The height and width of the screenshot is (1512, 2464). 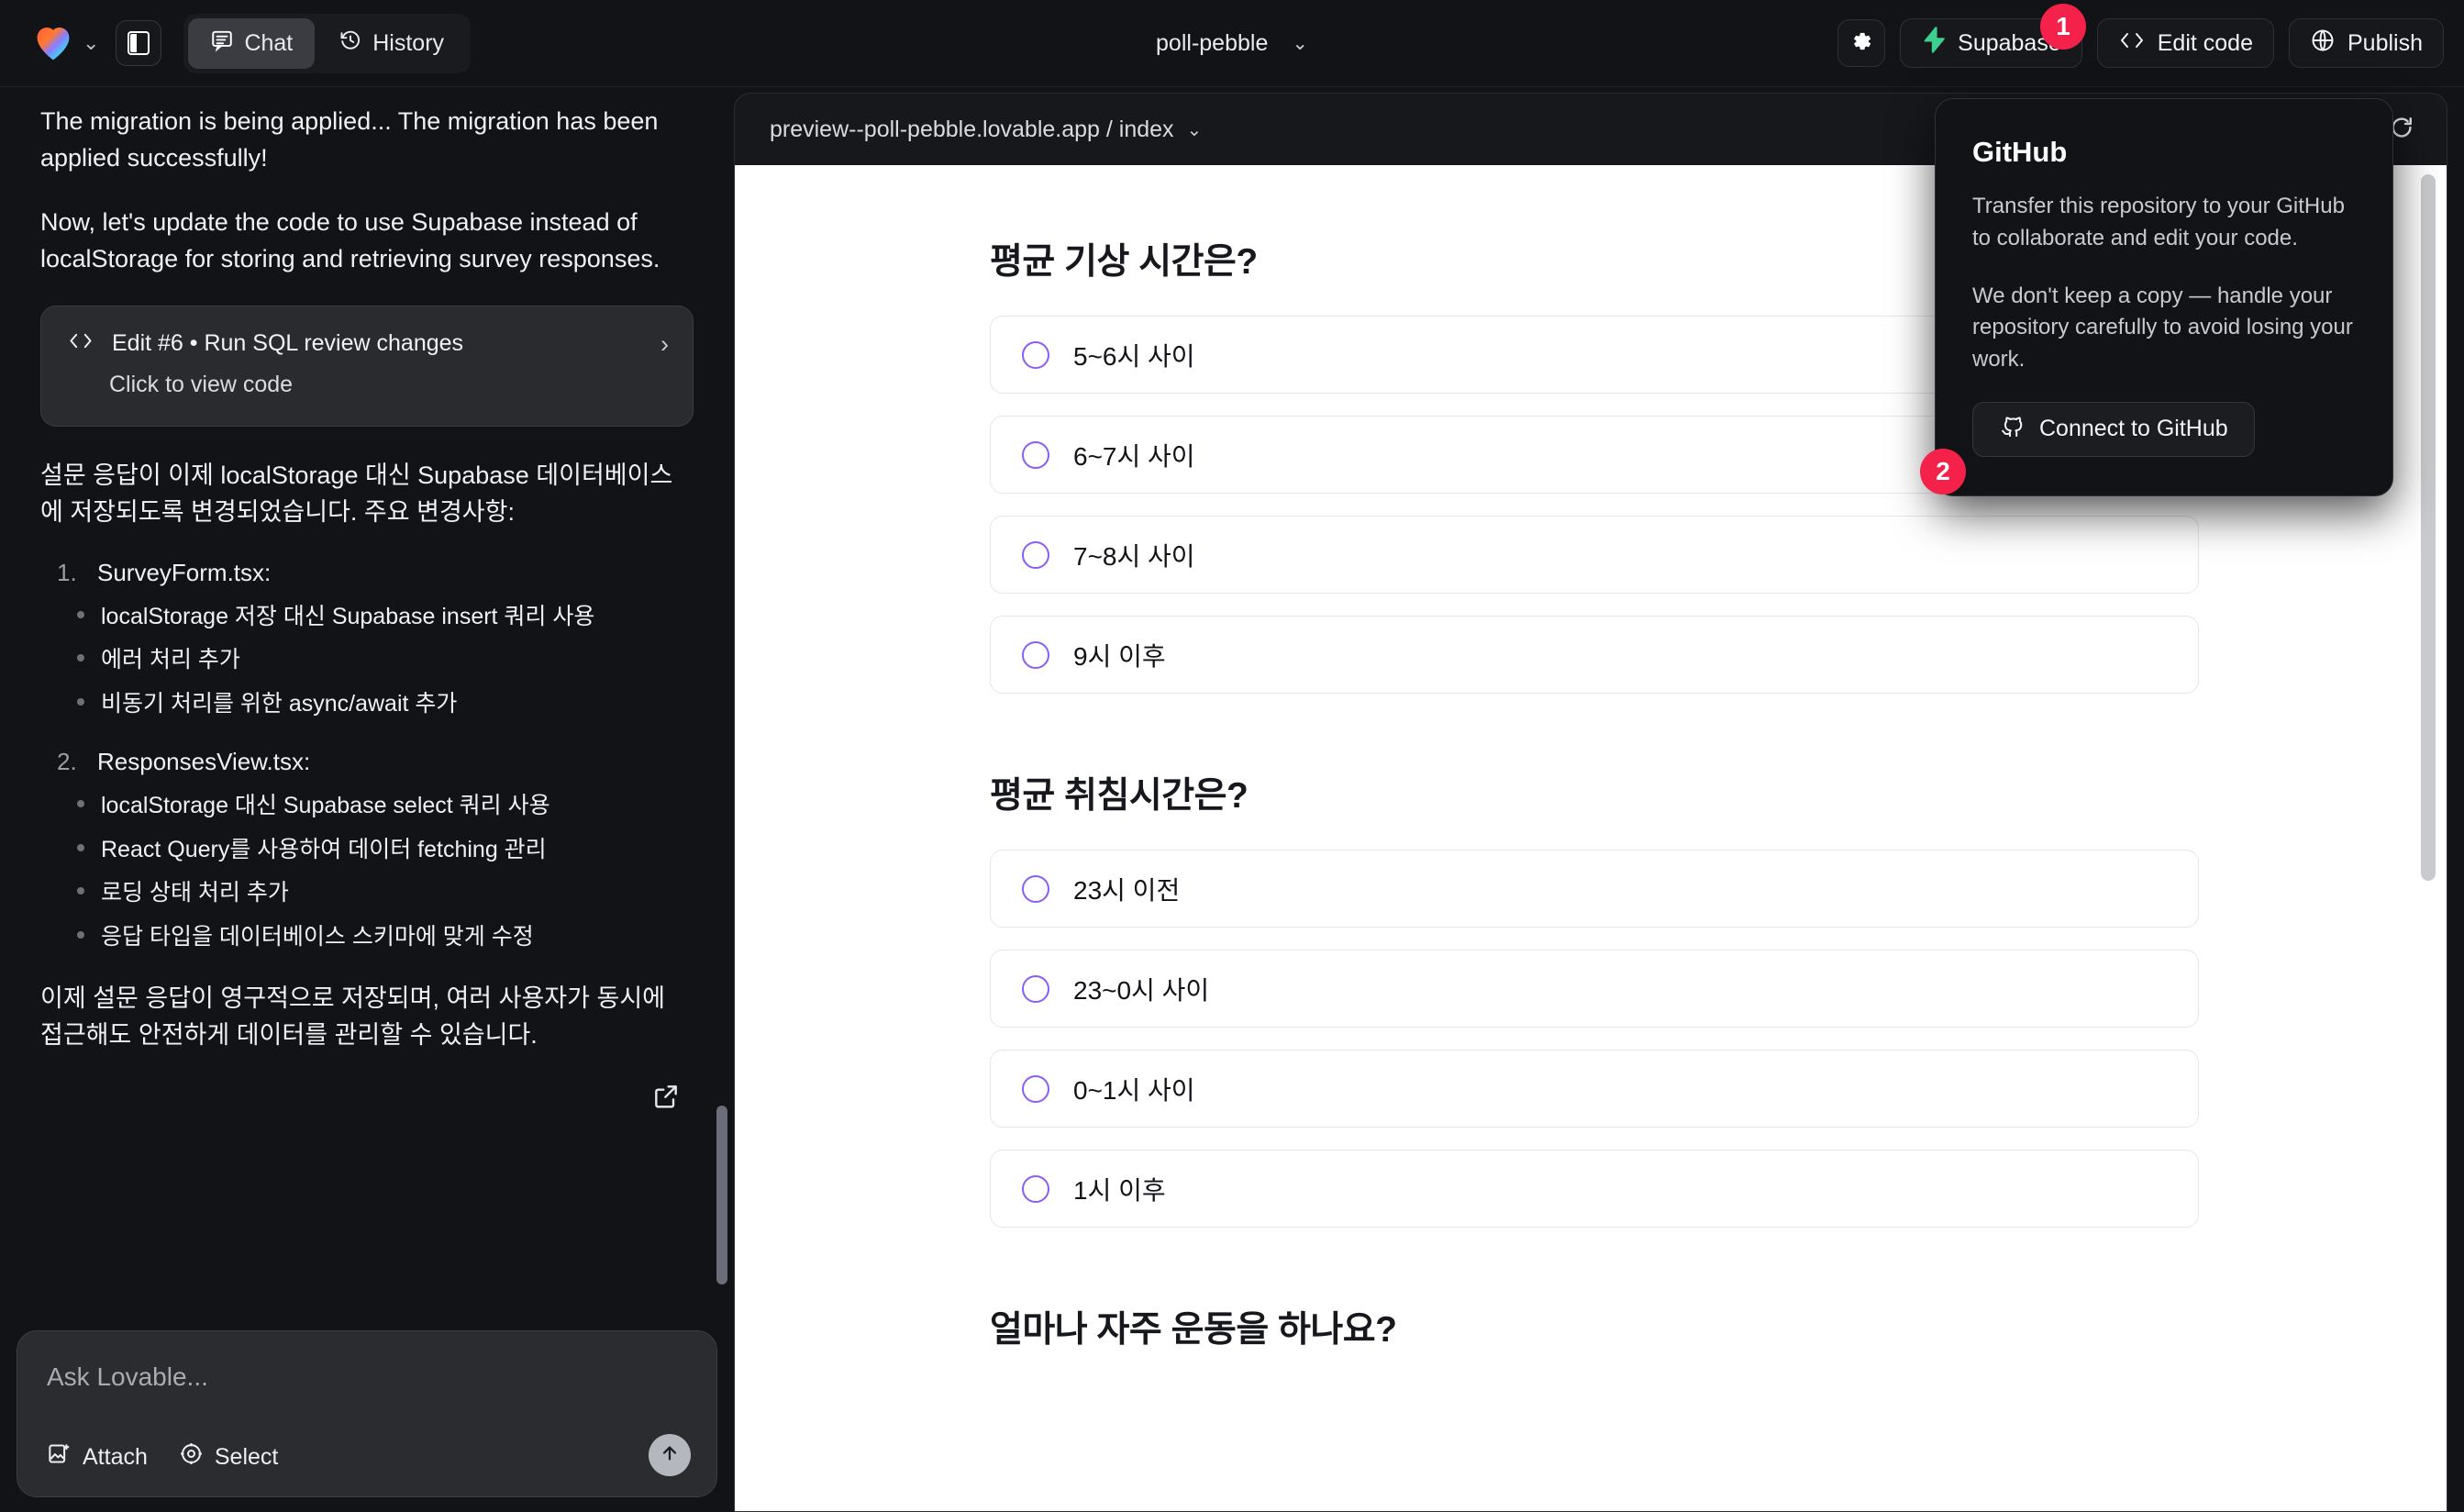 What do you see at coordinates (666, 1099) in the screenshot?
I see `open-external-icon` at bounding box center [666, 1099].